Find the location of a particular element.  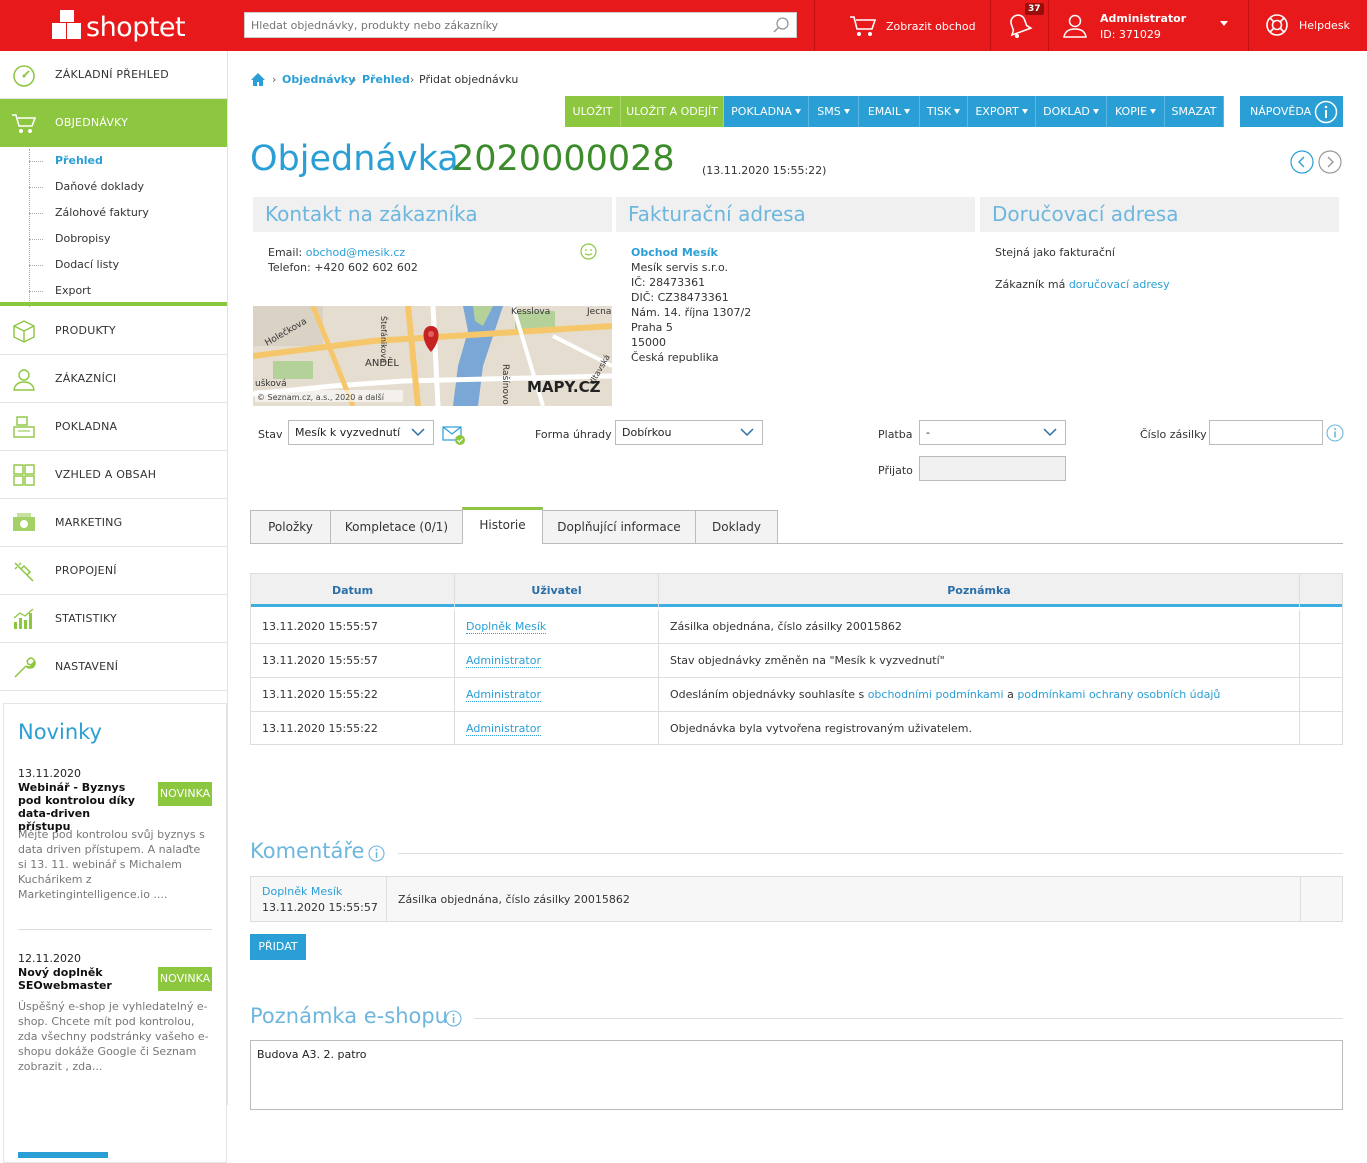

tab-history: Historie is located at coordinates (502, 525).